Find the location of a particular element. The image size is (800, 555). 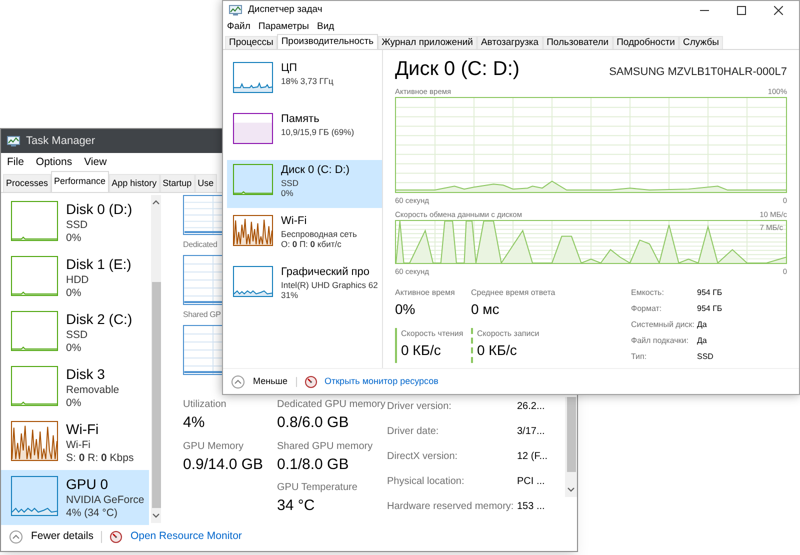

page-heading: Диск 0 (C: D:) is located at coordinates (457, 69).